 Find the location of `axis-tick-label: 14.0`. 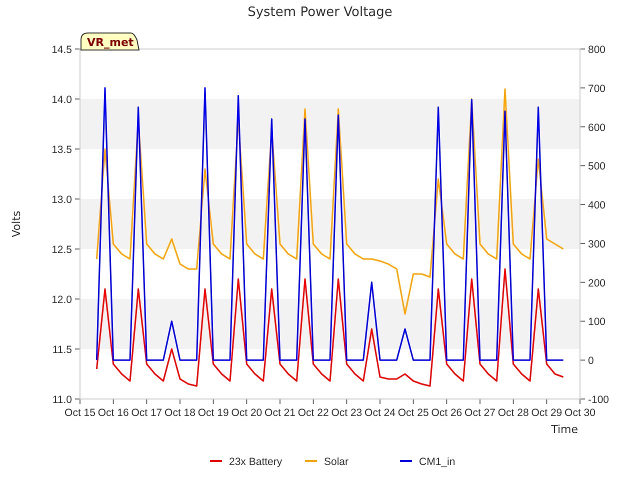

axis-tick-label: 14.0 is located at coordinates (62, 100).